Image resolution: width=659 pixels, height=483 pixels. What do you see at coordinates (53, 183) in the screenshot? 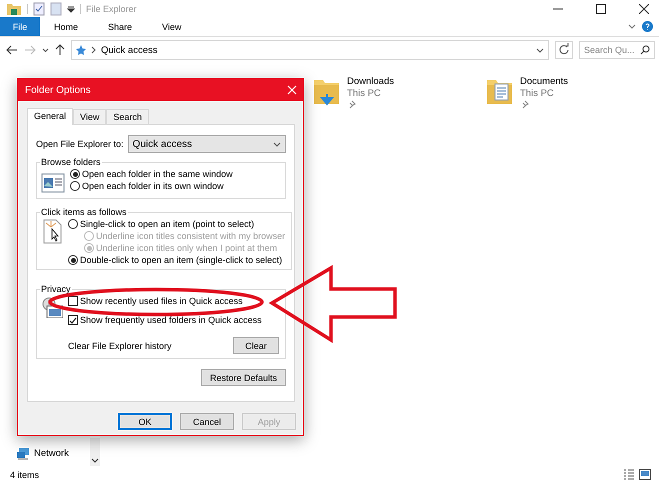
I see `window-icon` at bounding box center [53, 183].